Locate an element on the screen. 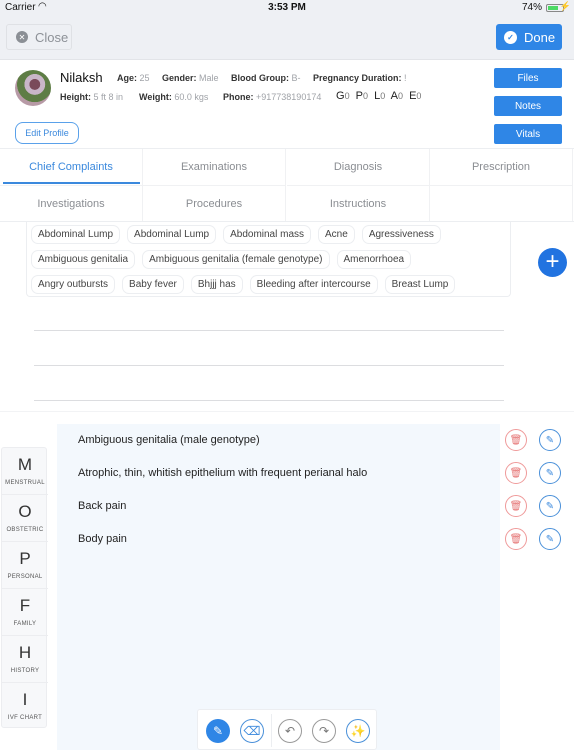  close-button: ✕ Close is located at coordinates (39, 37).